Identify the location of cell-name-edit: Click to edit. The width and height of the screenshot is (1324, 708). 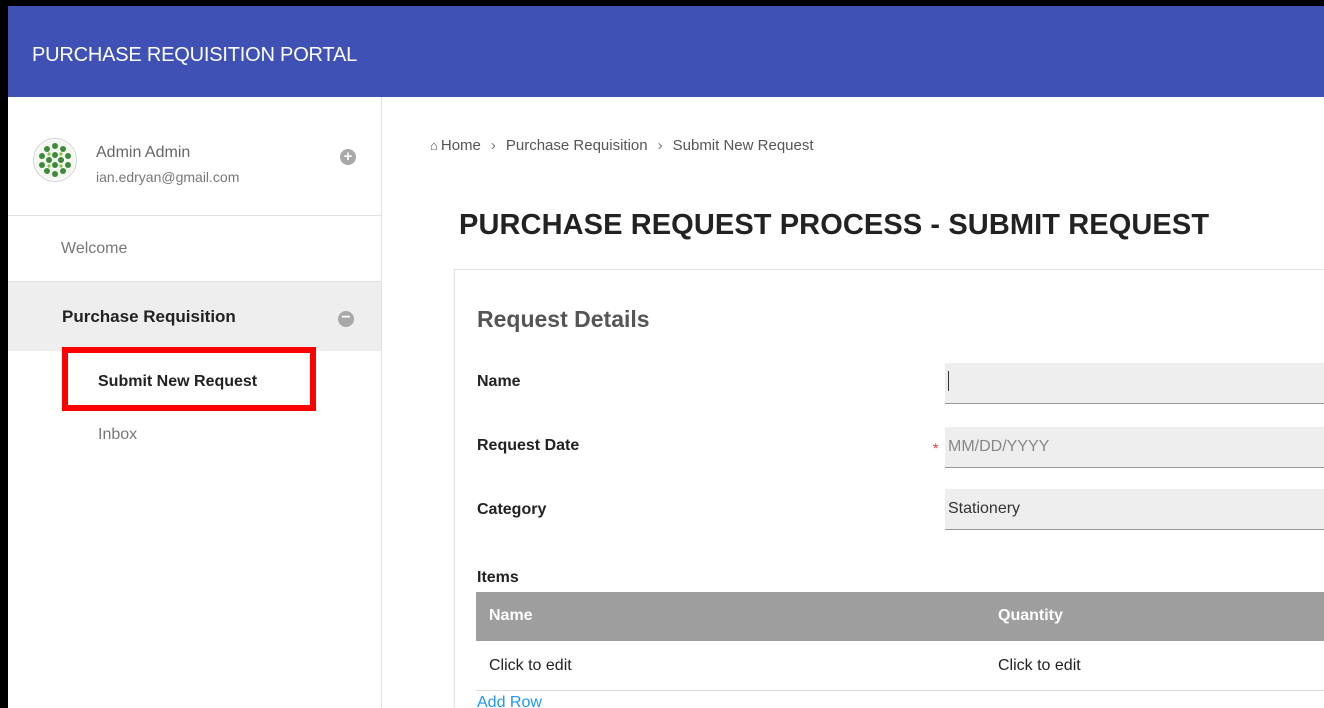
(530, 666).